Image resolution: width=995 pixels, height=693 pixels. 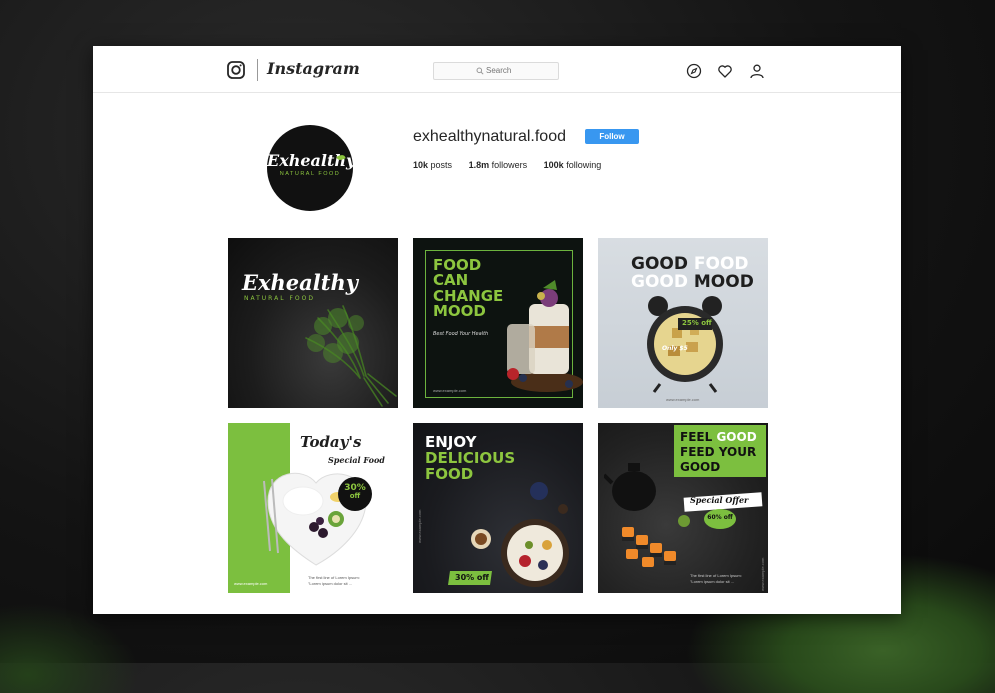 What do you see at coordinates (521, 70) in the screenshot?
I see `search-input` at bounding box center [521, 70].